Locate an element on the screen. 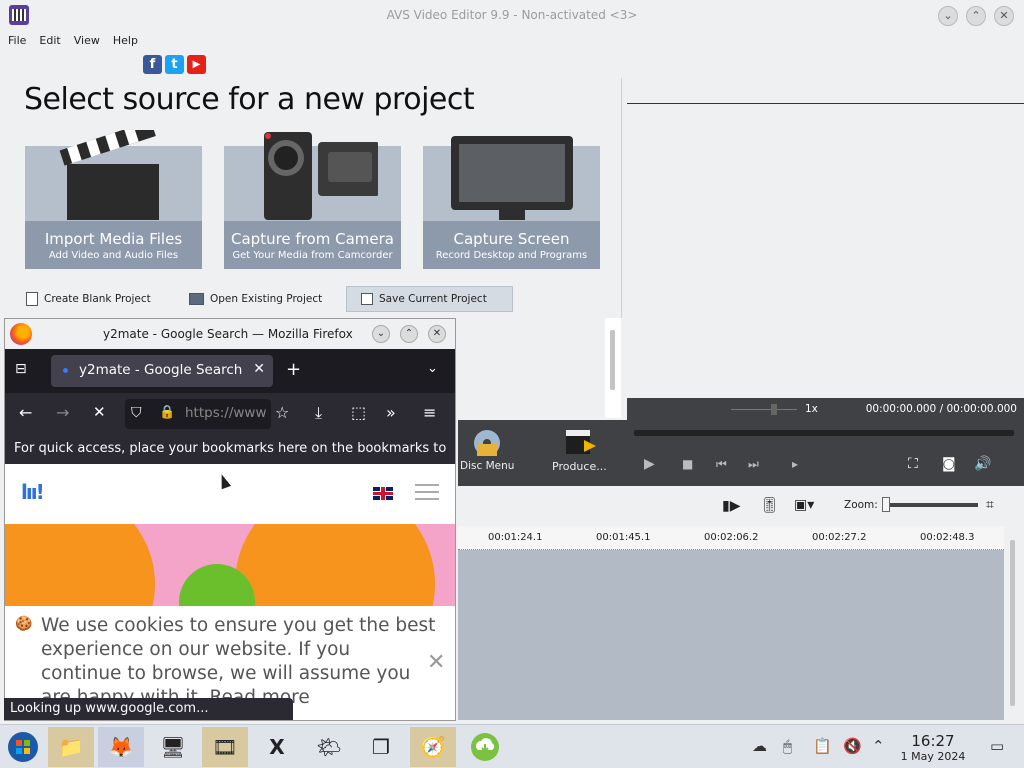 This screenshot has height=768, width=1024. save-current-project-button: Save Current Project is located at coordinates (429, 299).